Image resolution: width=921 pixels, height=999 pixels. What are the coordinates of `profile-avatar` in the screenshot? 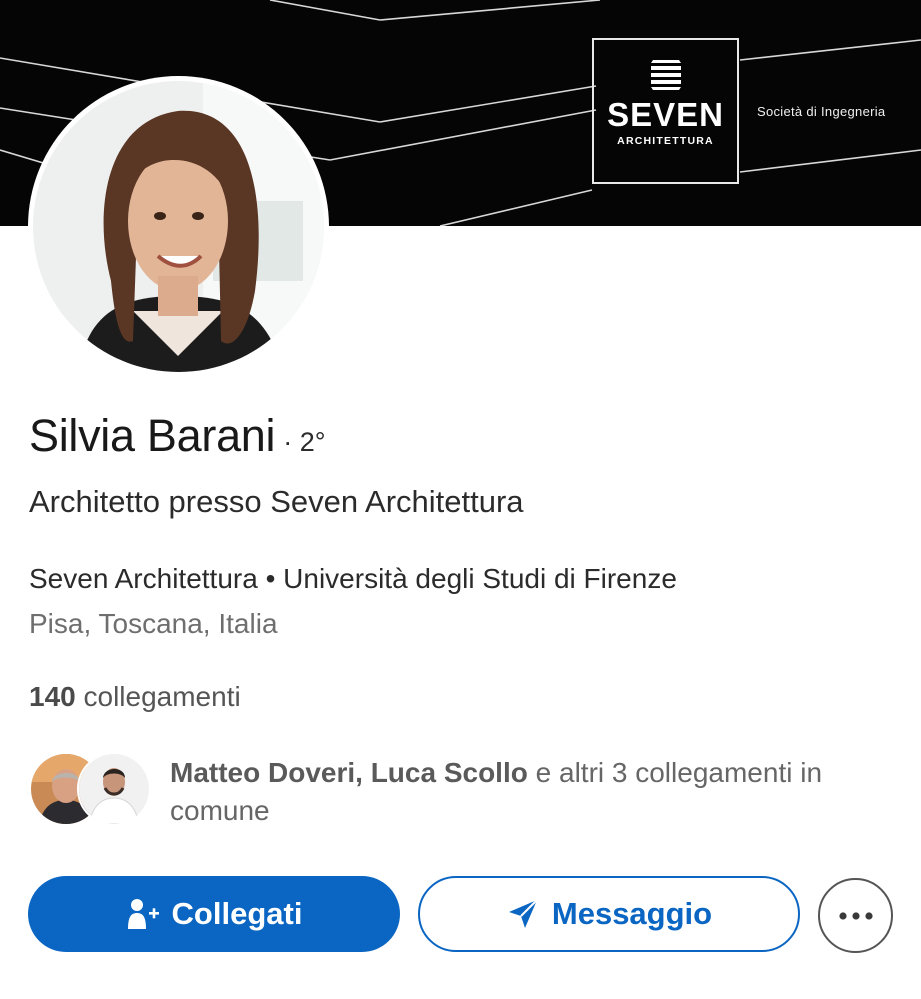 It's located at (178, 226).